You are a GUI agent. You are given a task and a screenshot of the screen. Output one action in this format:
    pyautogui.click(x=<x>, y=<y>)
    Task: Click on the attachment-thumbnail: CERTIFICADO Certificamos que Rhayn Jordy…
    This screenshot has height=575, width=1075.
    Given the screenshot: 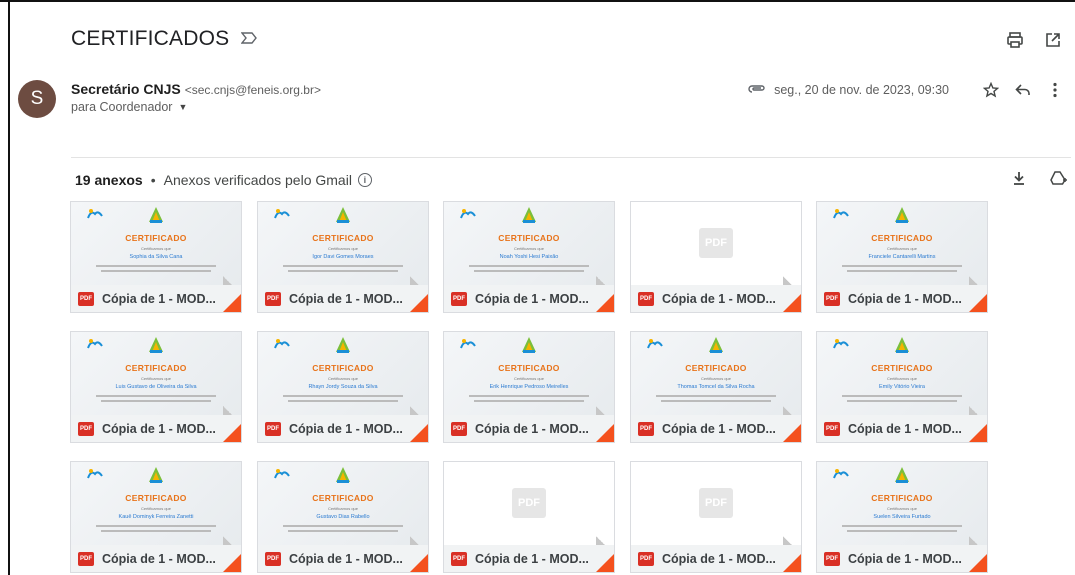 What is the action you would take?
    pyautogui.click(x=343, y=373)
    